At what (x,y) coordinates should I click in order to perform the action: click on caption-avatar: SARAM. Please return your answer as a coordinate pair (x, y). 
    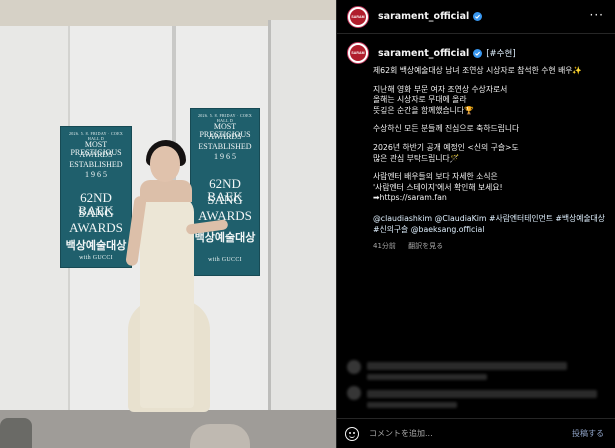
    Looking at the image, I should click on (358, 53).